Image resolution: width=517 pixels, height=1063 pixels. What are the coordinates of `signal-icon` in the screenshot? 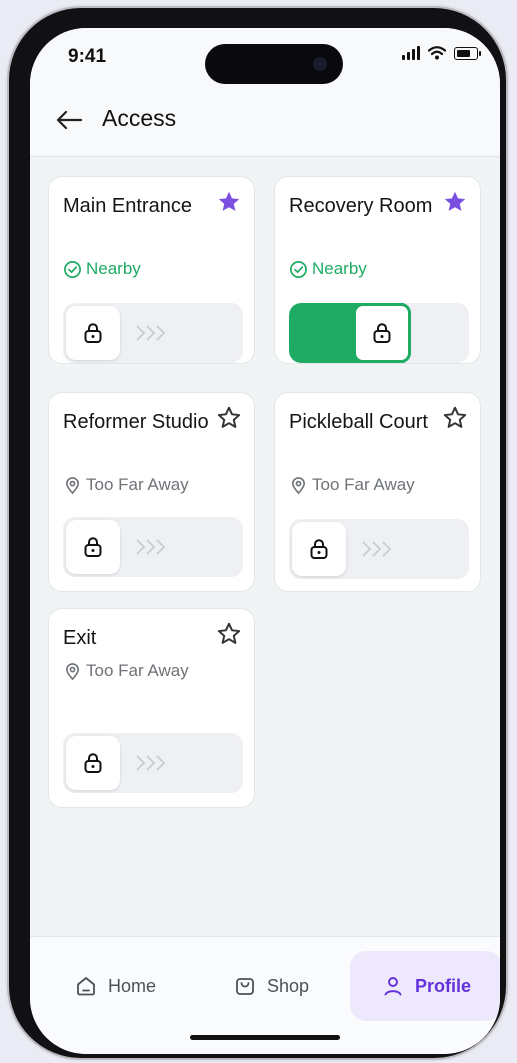 It's located at (411, 53).